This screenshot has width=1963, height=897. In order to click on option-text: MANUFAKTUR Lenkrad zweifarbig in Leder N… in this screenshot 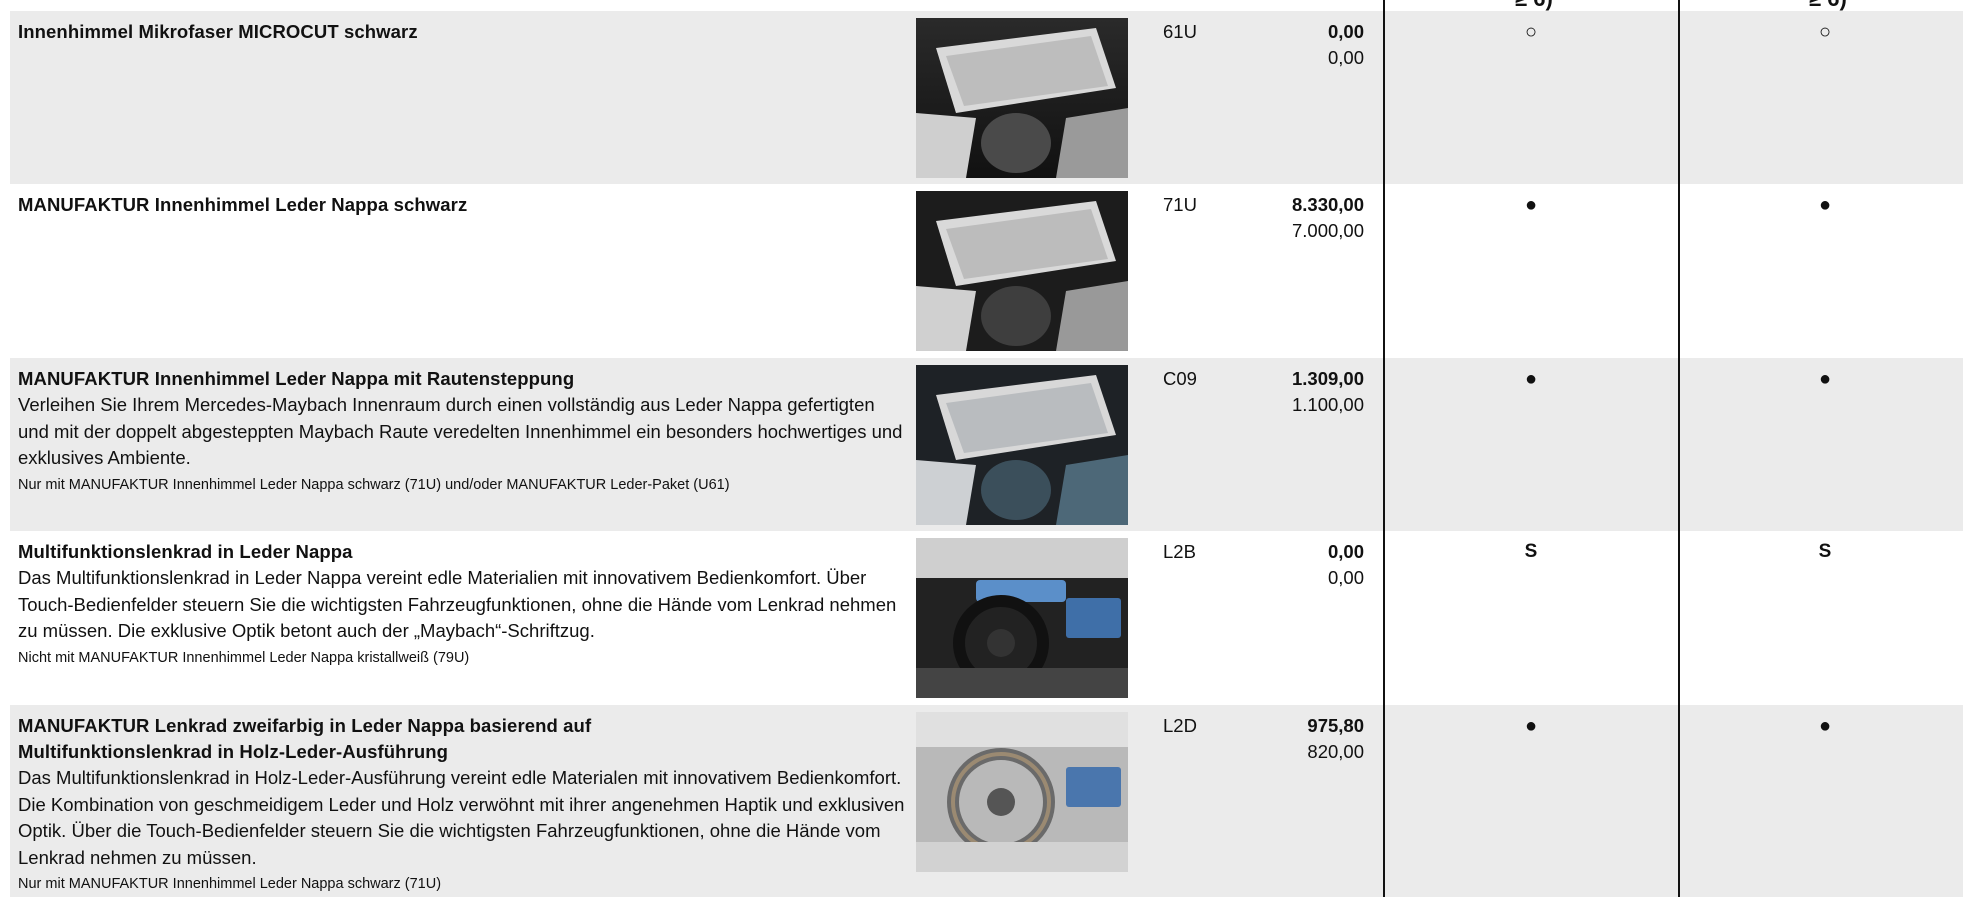, I will do `click(463, 804)`.